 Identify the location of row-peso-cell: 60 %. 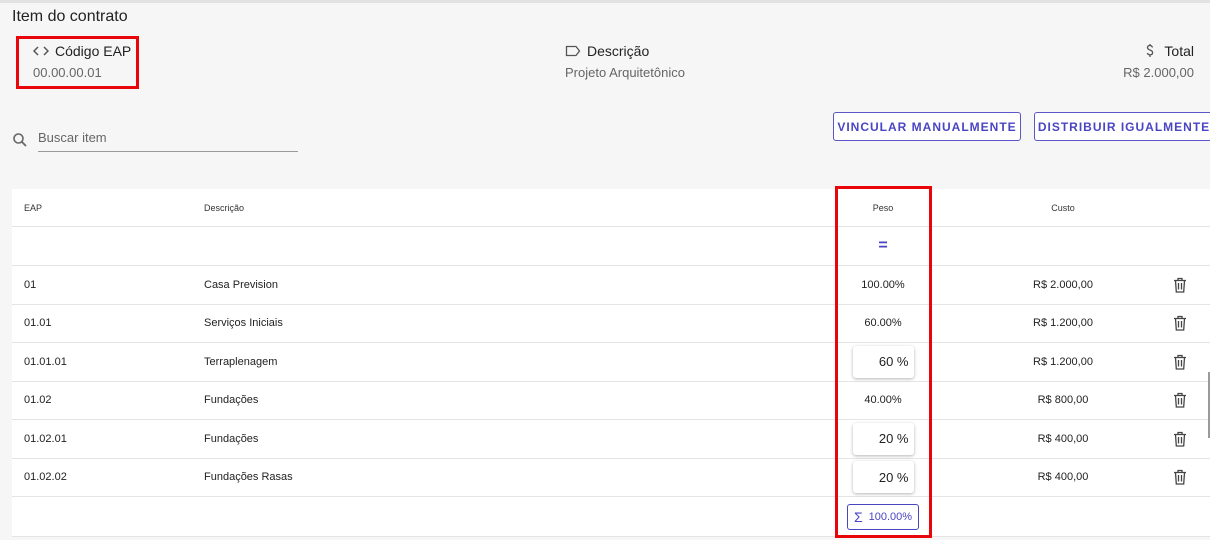
(883, 361).